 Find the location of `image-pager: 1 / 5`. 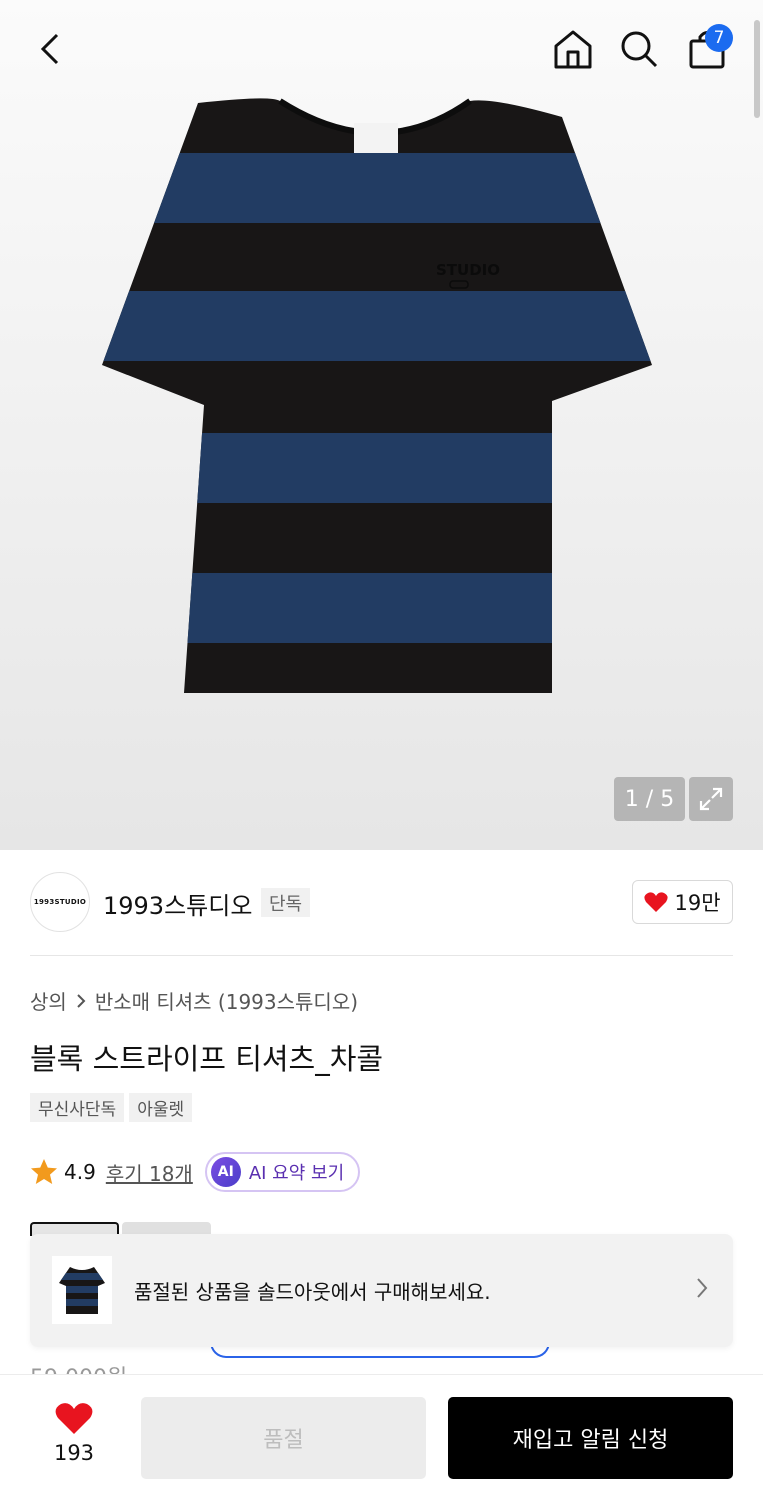

image-pager: 1 / 5 is located at coordinates (649, 799).